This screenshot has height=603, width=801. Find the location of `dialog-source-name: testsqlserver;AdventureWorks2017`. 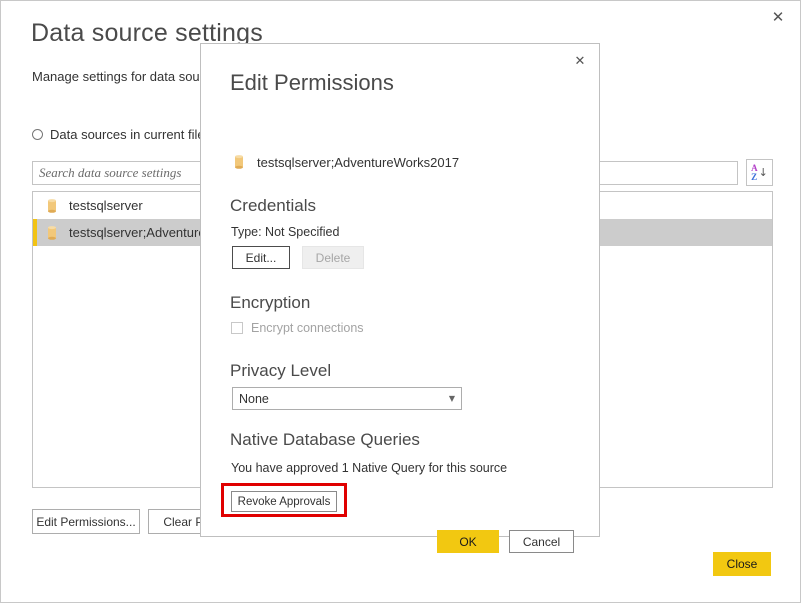

dialog-source-name: testsqlserver;AdventureWorks2017 is located at coordinates (358, 162).